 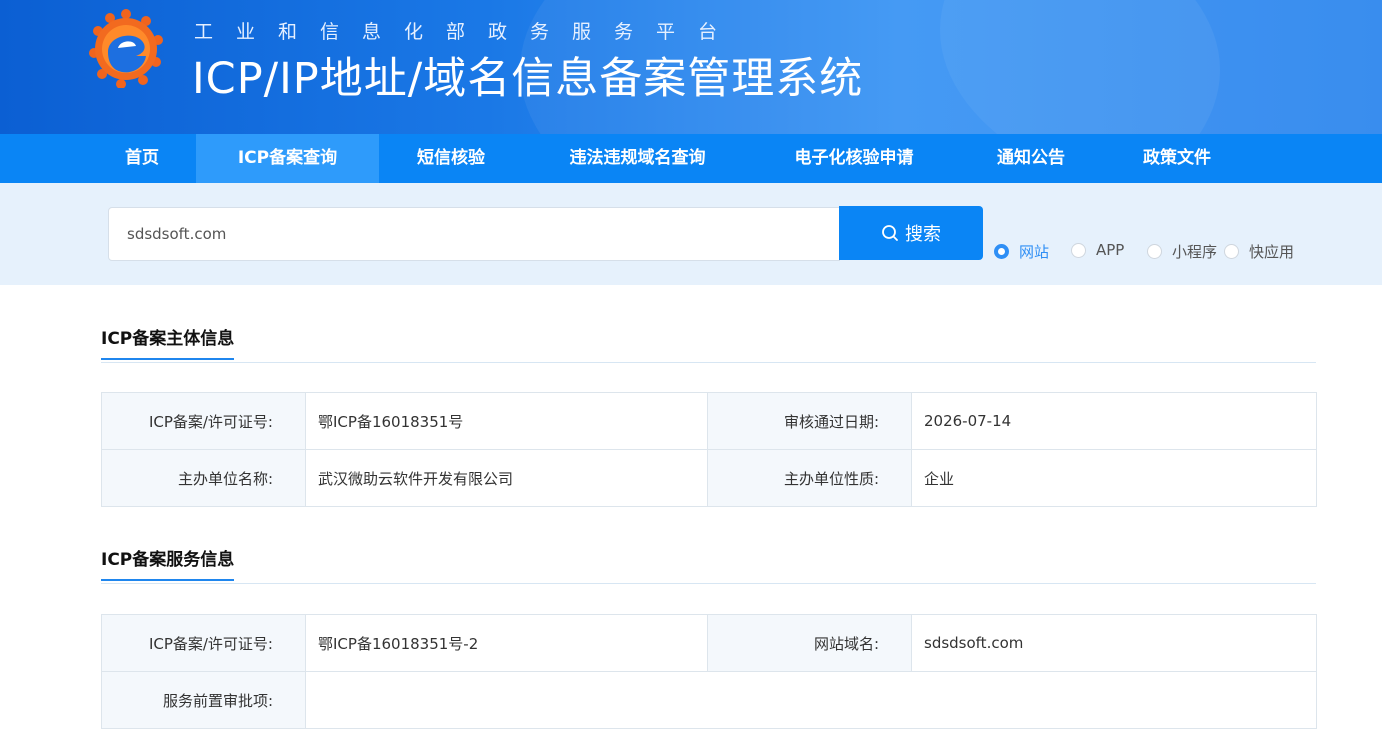 I want to click on field-value, so click(x=811, y=700).